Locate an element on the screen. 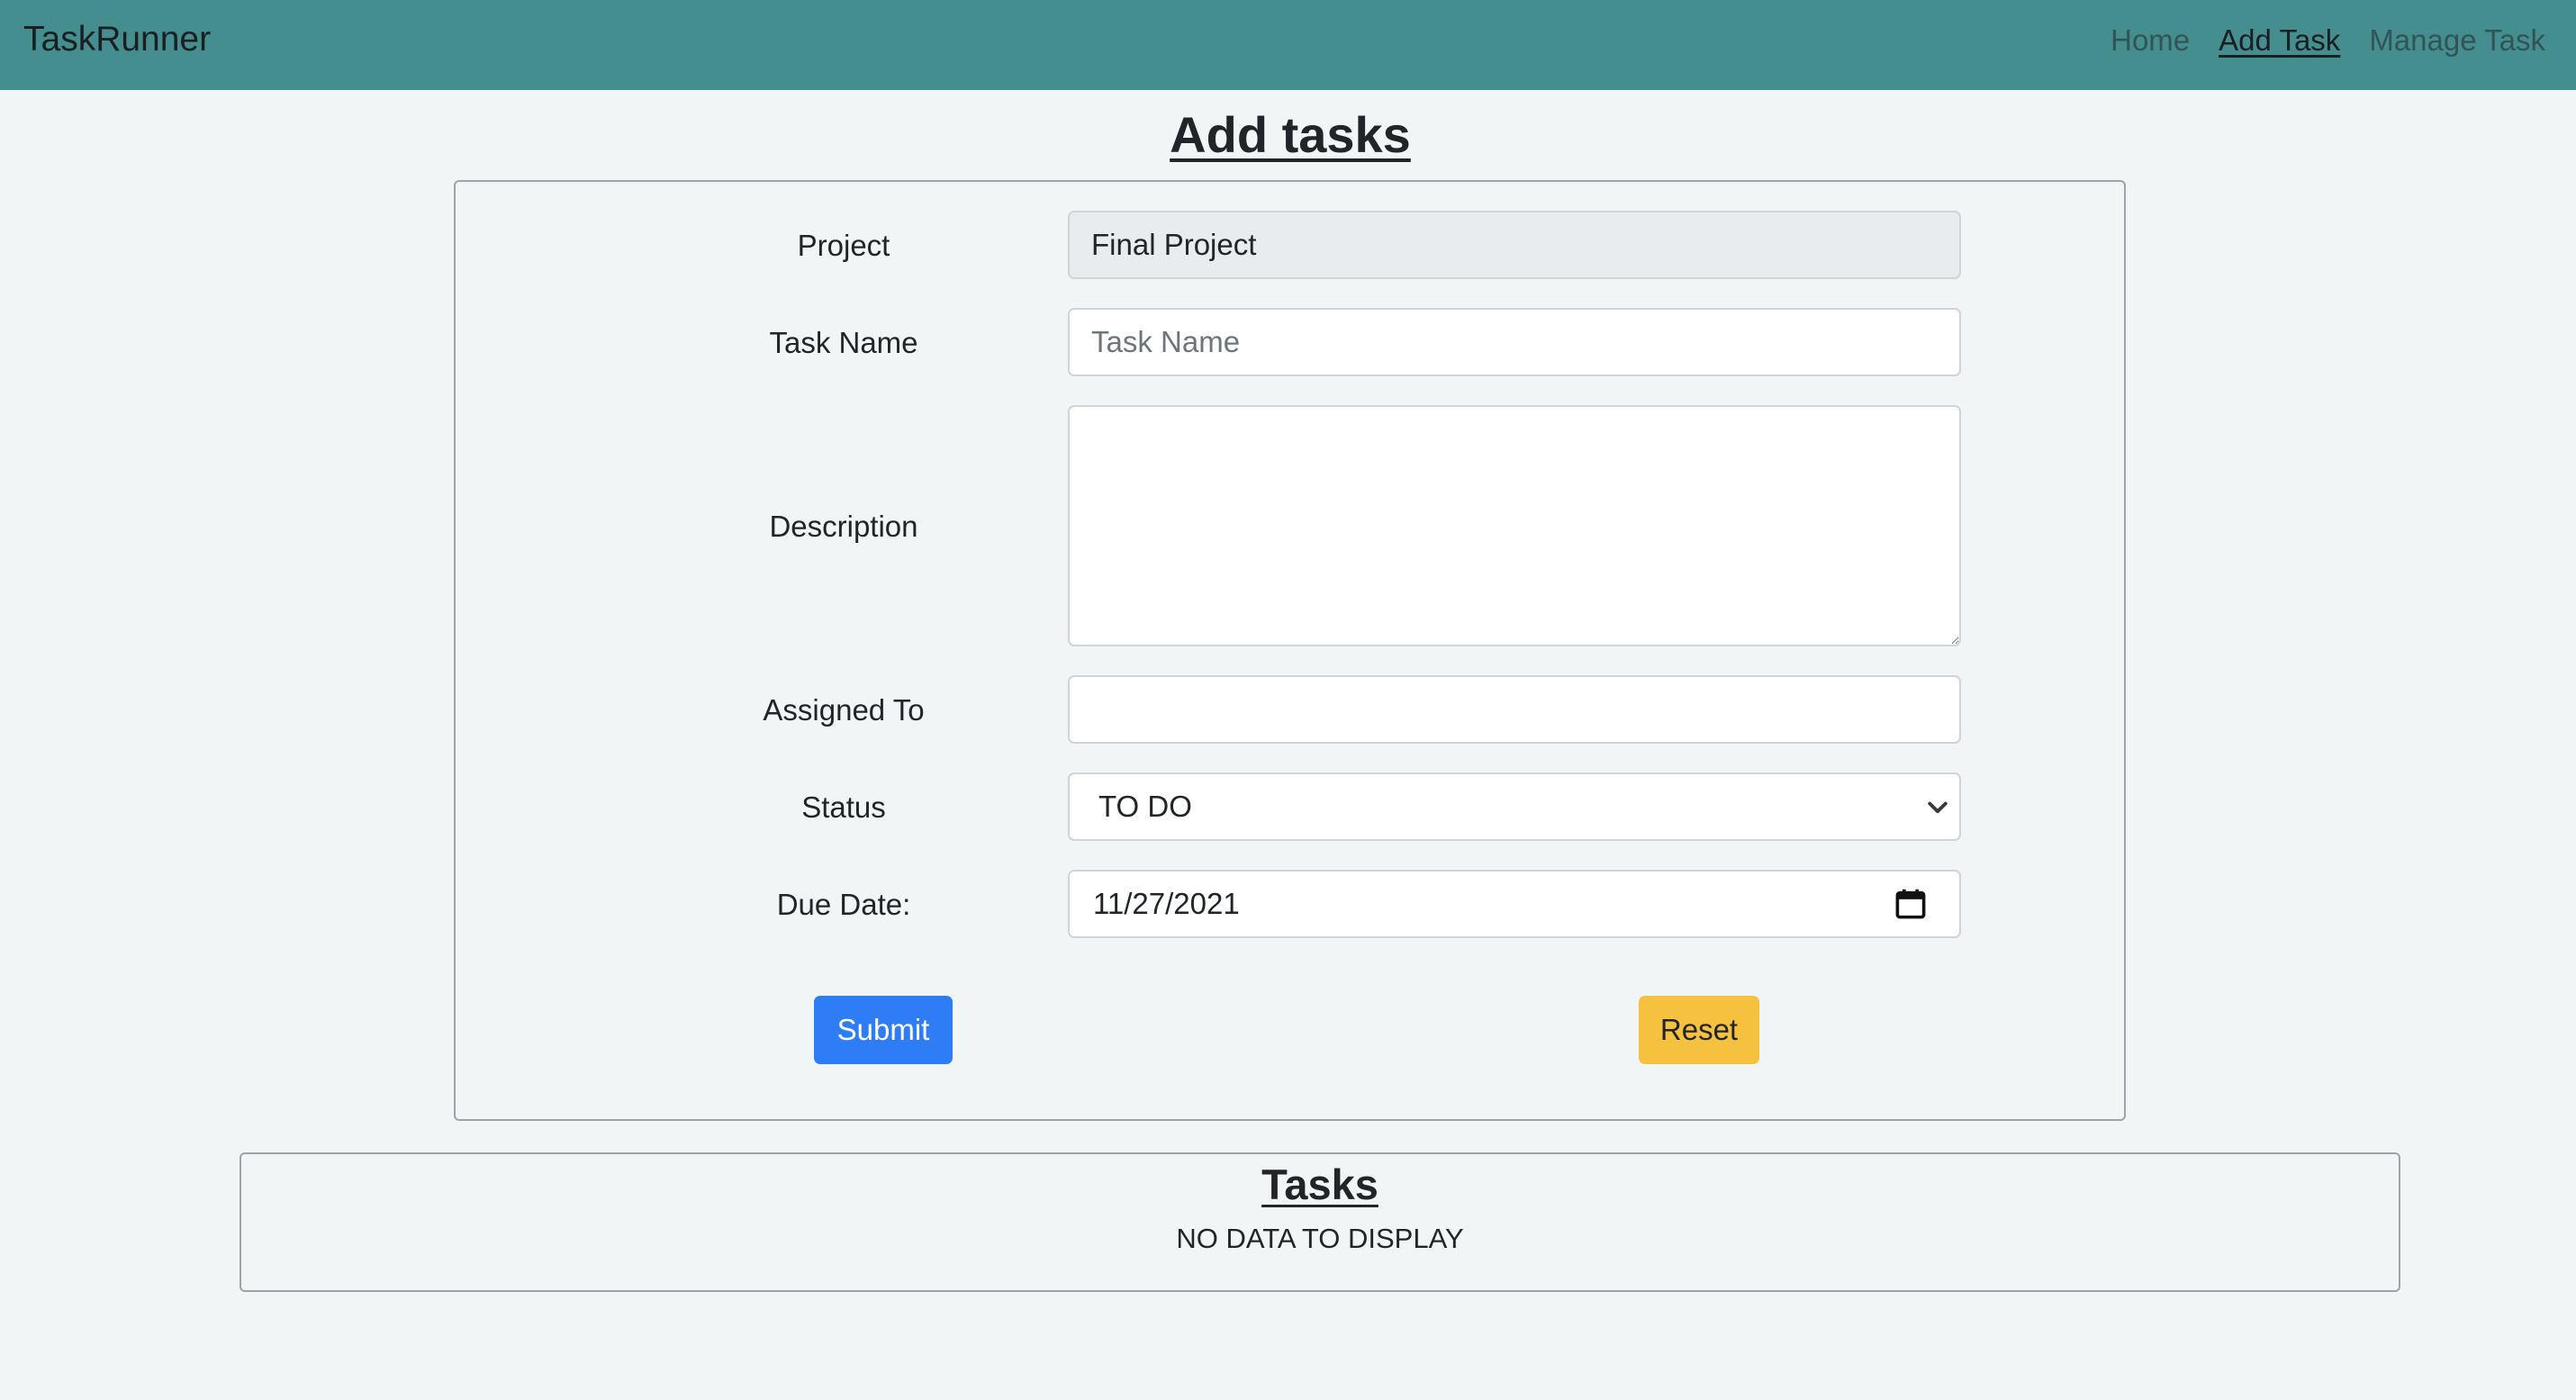 This screenshot has width=2576, height=1400. task-name-input is located at coordinates (1514, 342).